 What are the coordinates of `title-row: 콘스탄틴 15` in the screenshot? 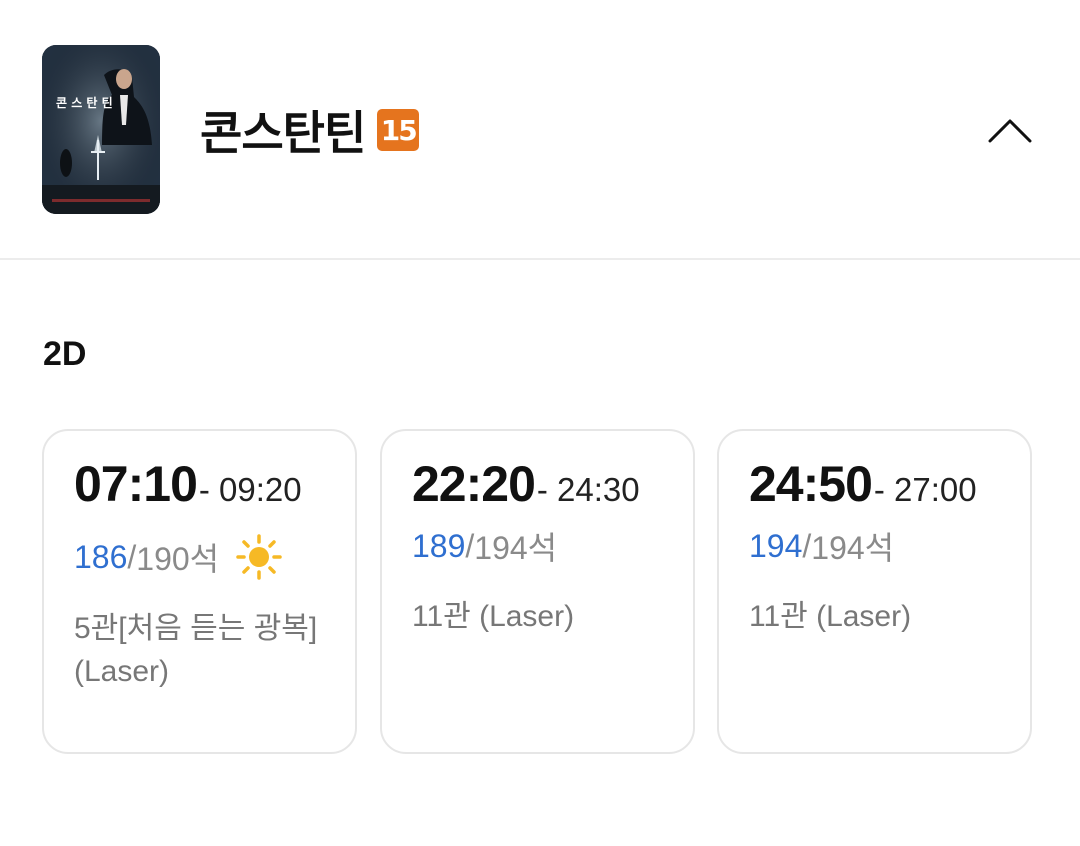 It's located at (310, 130).